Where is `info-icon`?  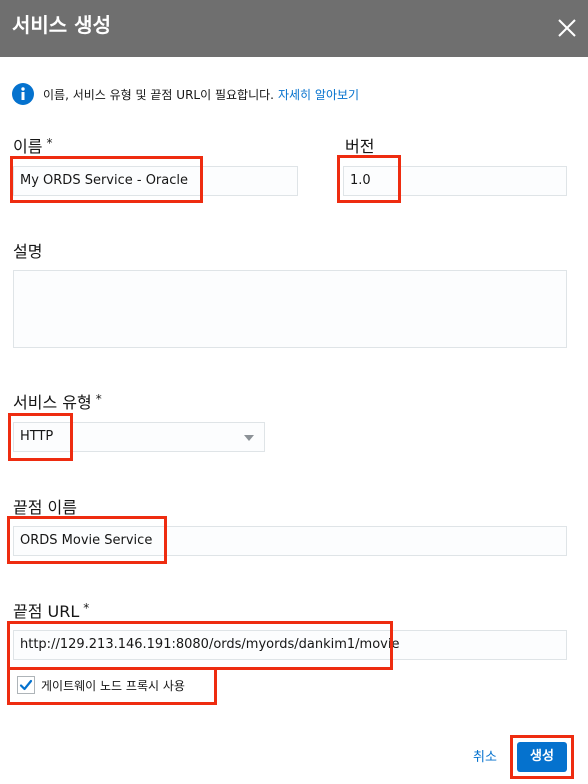 info-icon is located at coordinates (23, 94).